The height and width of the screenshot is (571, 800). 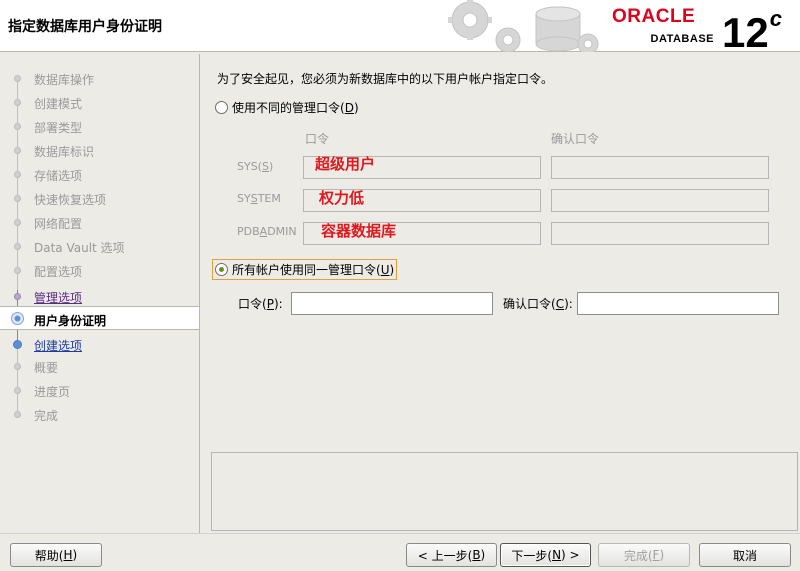 What do you see at coordinates (660, 200) in the screenshot?
I see `system-confirm-field` at bounding box center [660, 200].